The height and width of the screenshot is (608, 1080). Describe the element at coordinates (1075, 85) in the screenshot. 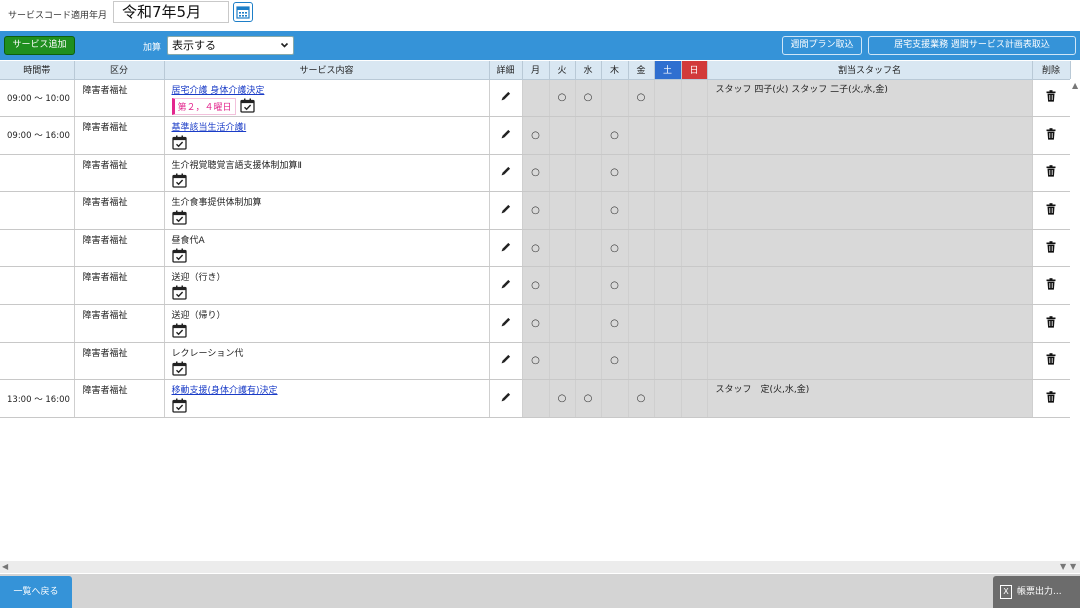

I see `scroll-up-icon: ▲` at that location.